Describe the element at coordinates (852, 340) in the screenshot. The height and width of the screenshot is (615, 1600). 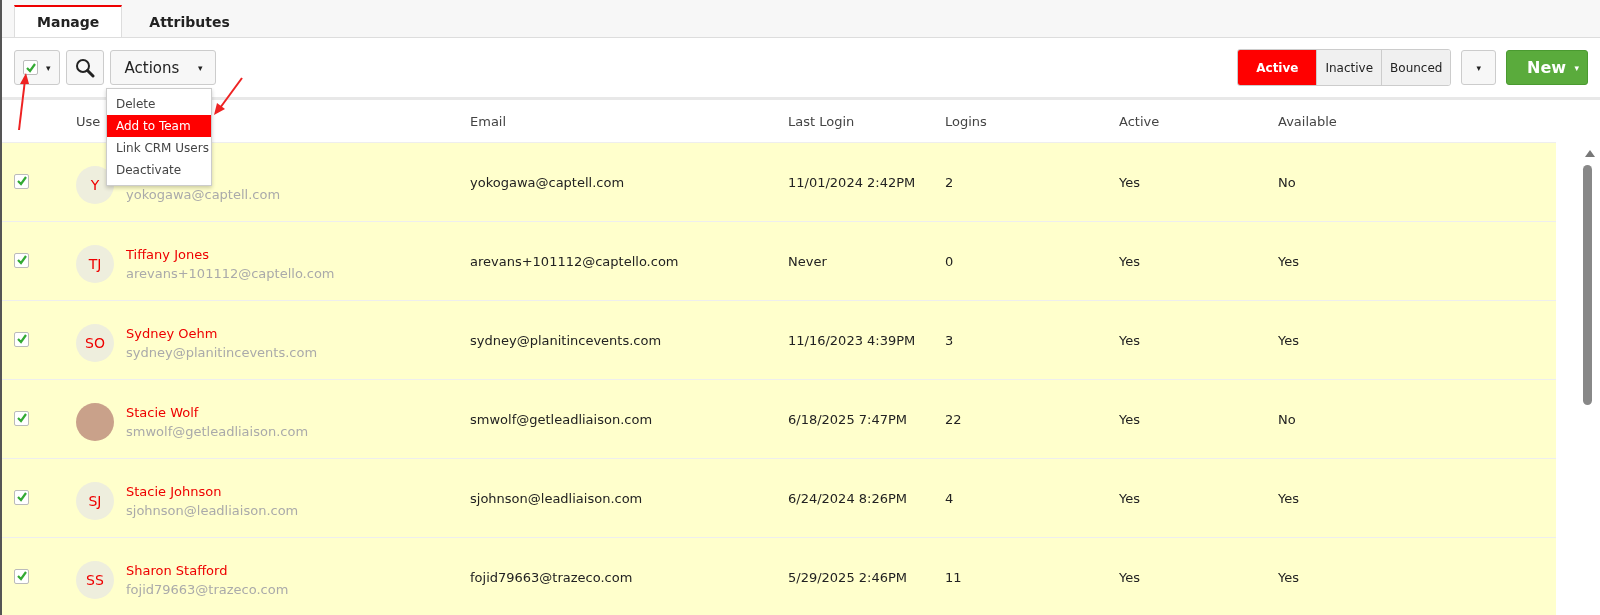
I see `table-cell-text: 11/16/2023 4:39PM` at that location.